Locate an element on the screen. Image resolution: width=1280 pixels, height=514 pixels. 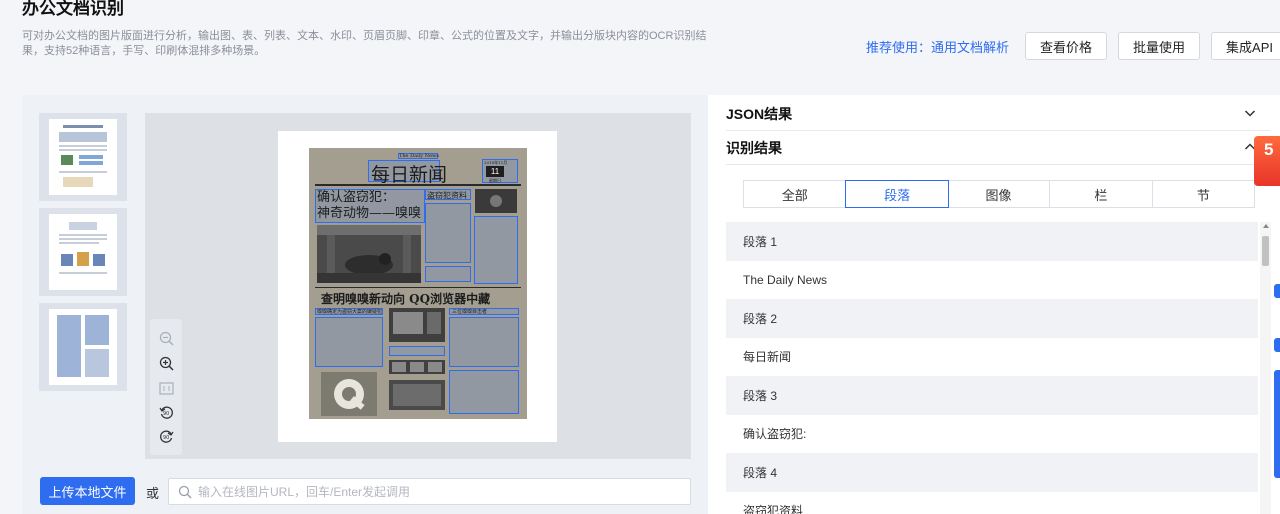
side-title: 盗窃犯资料 is located at coordinates (447, 195).